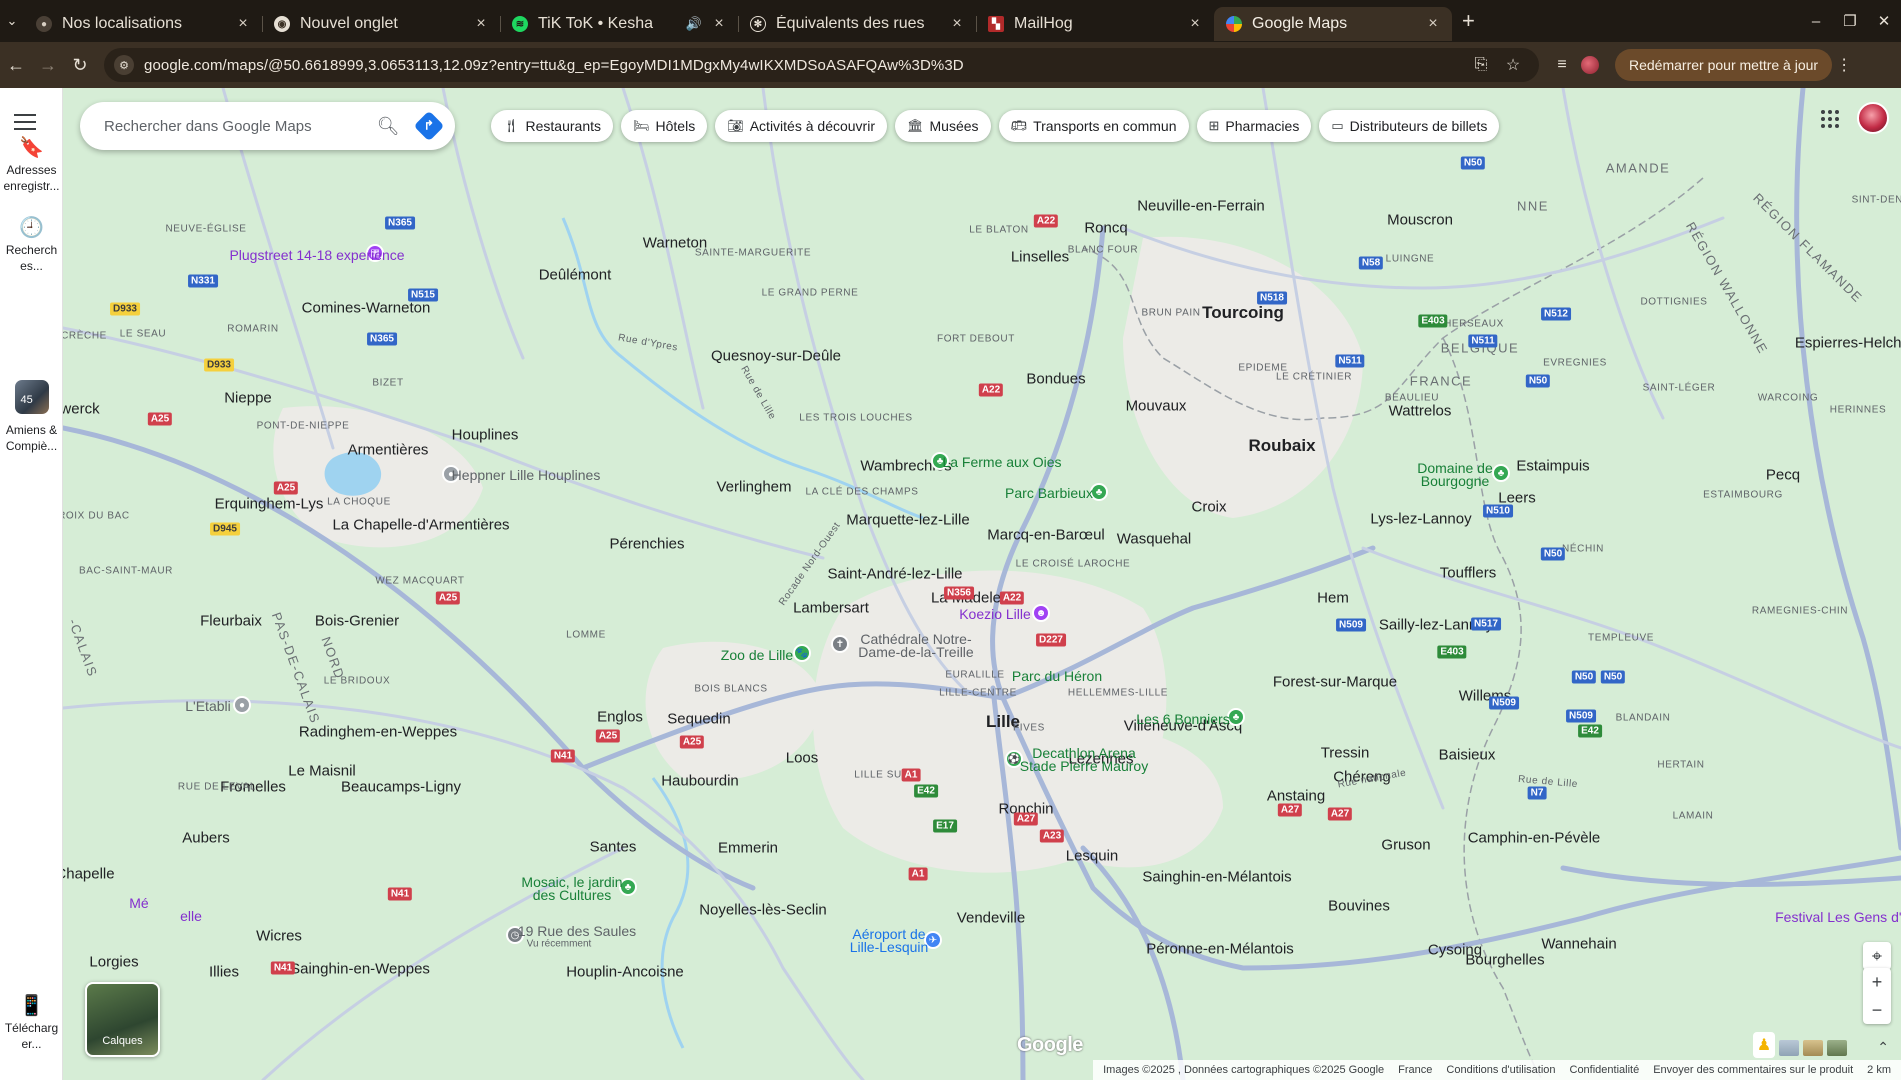  I want to click on restore-icon: ❐, so click(1850, 21).